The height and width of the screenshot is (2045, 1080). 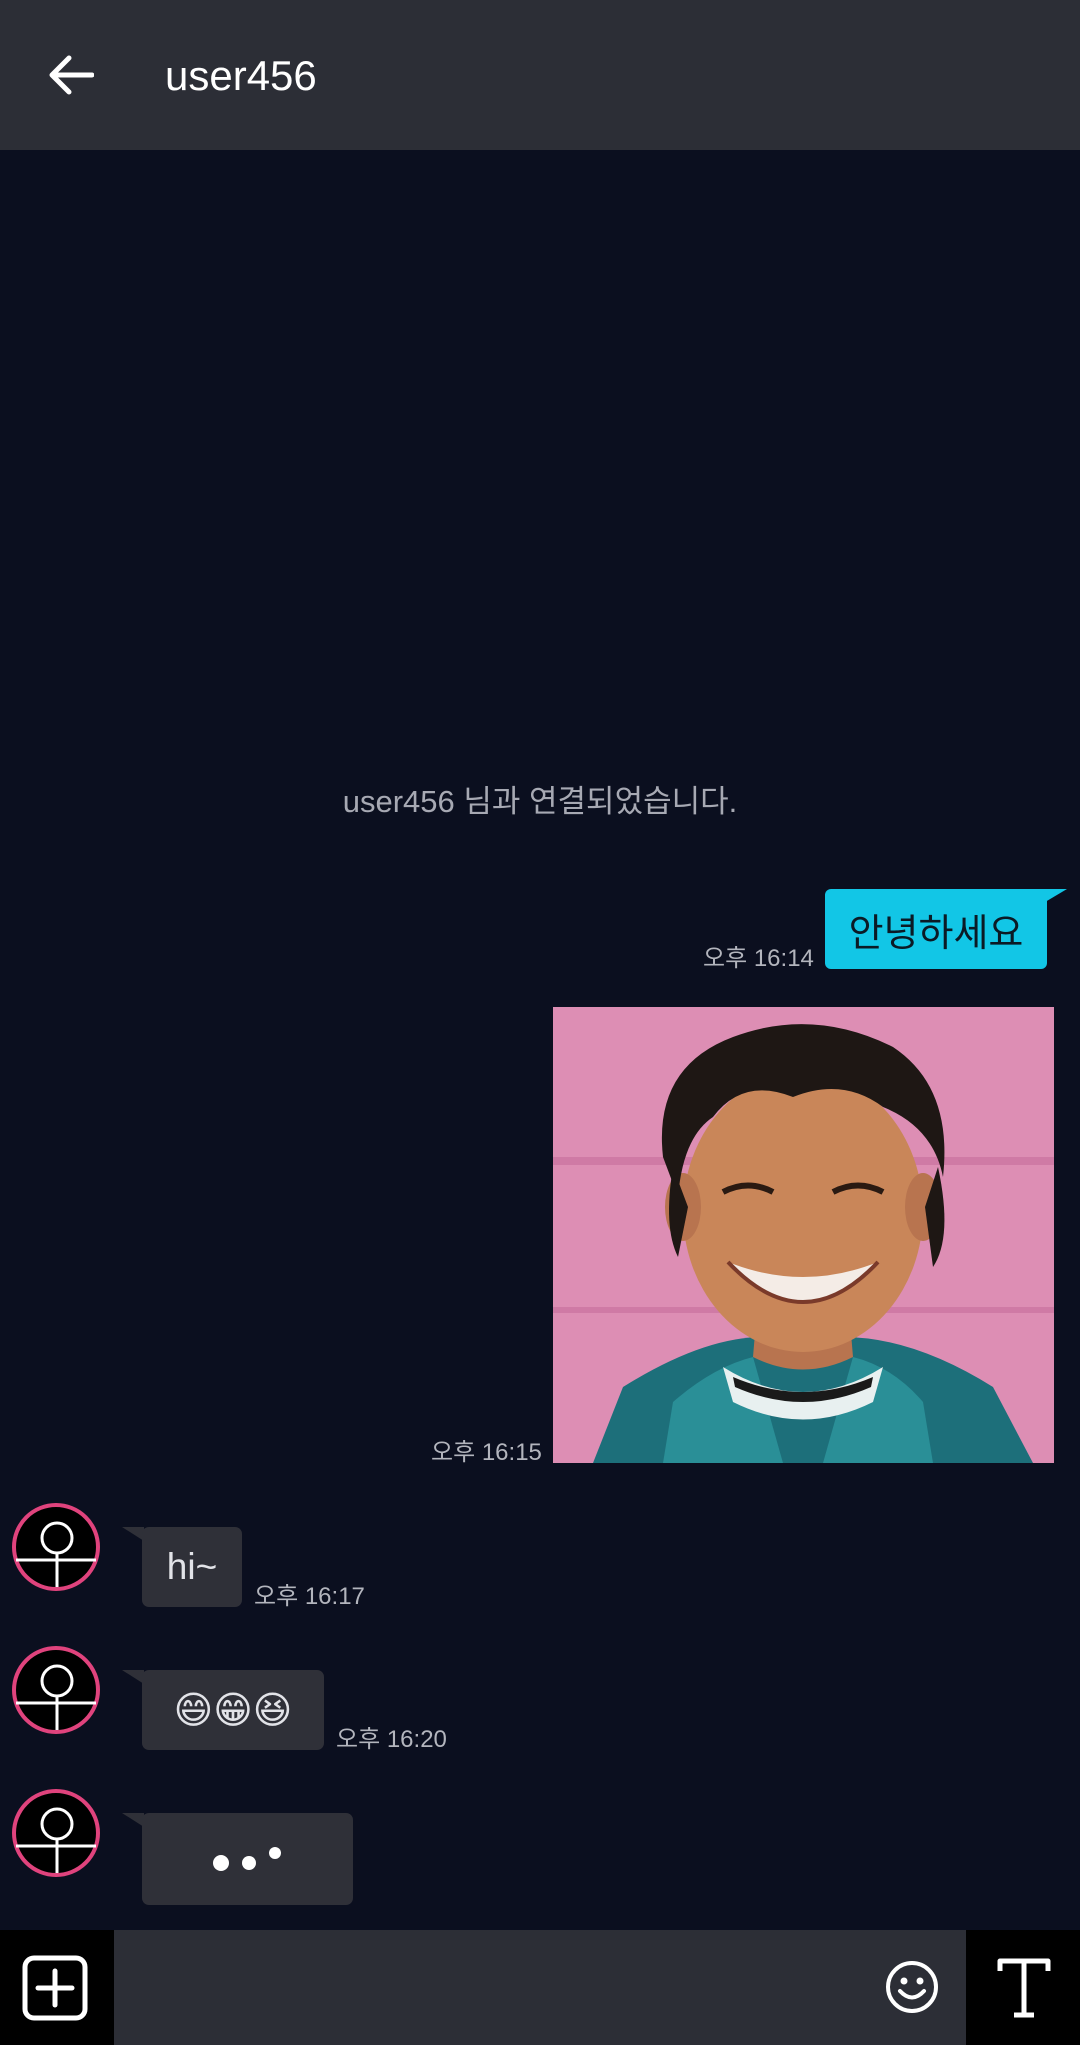 I want to click on typing-dots-icon, so click(x=246, y=1859).